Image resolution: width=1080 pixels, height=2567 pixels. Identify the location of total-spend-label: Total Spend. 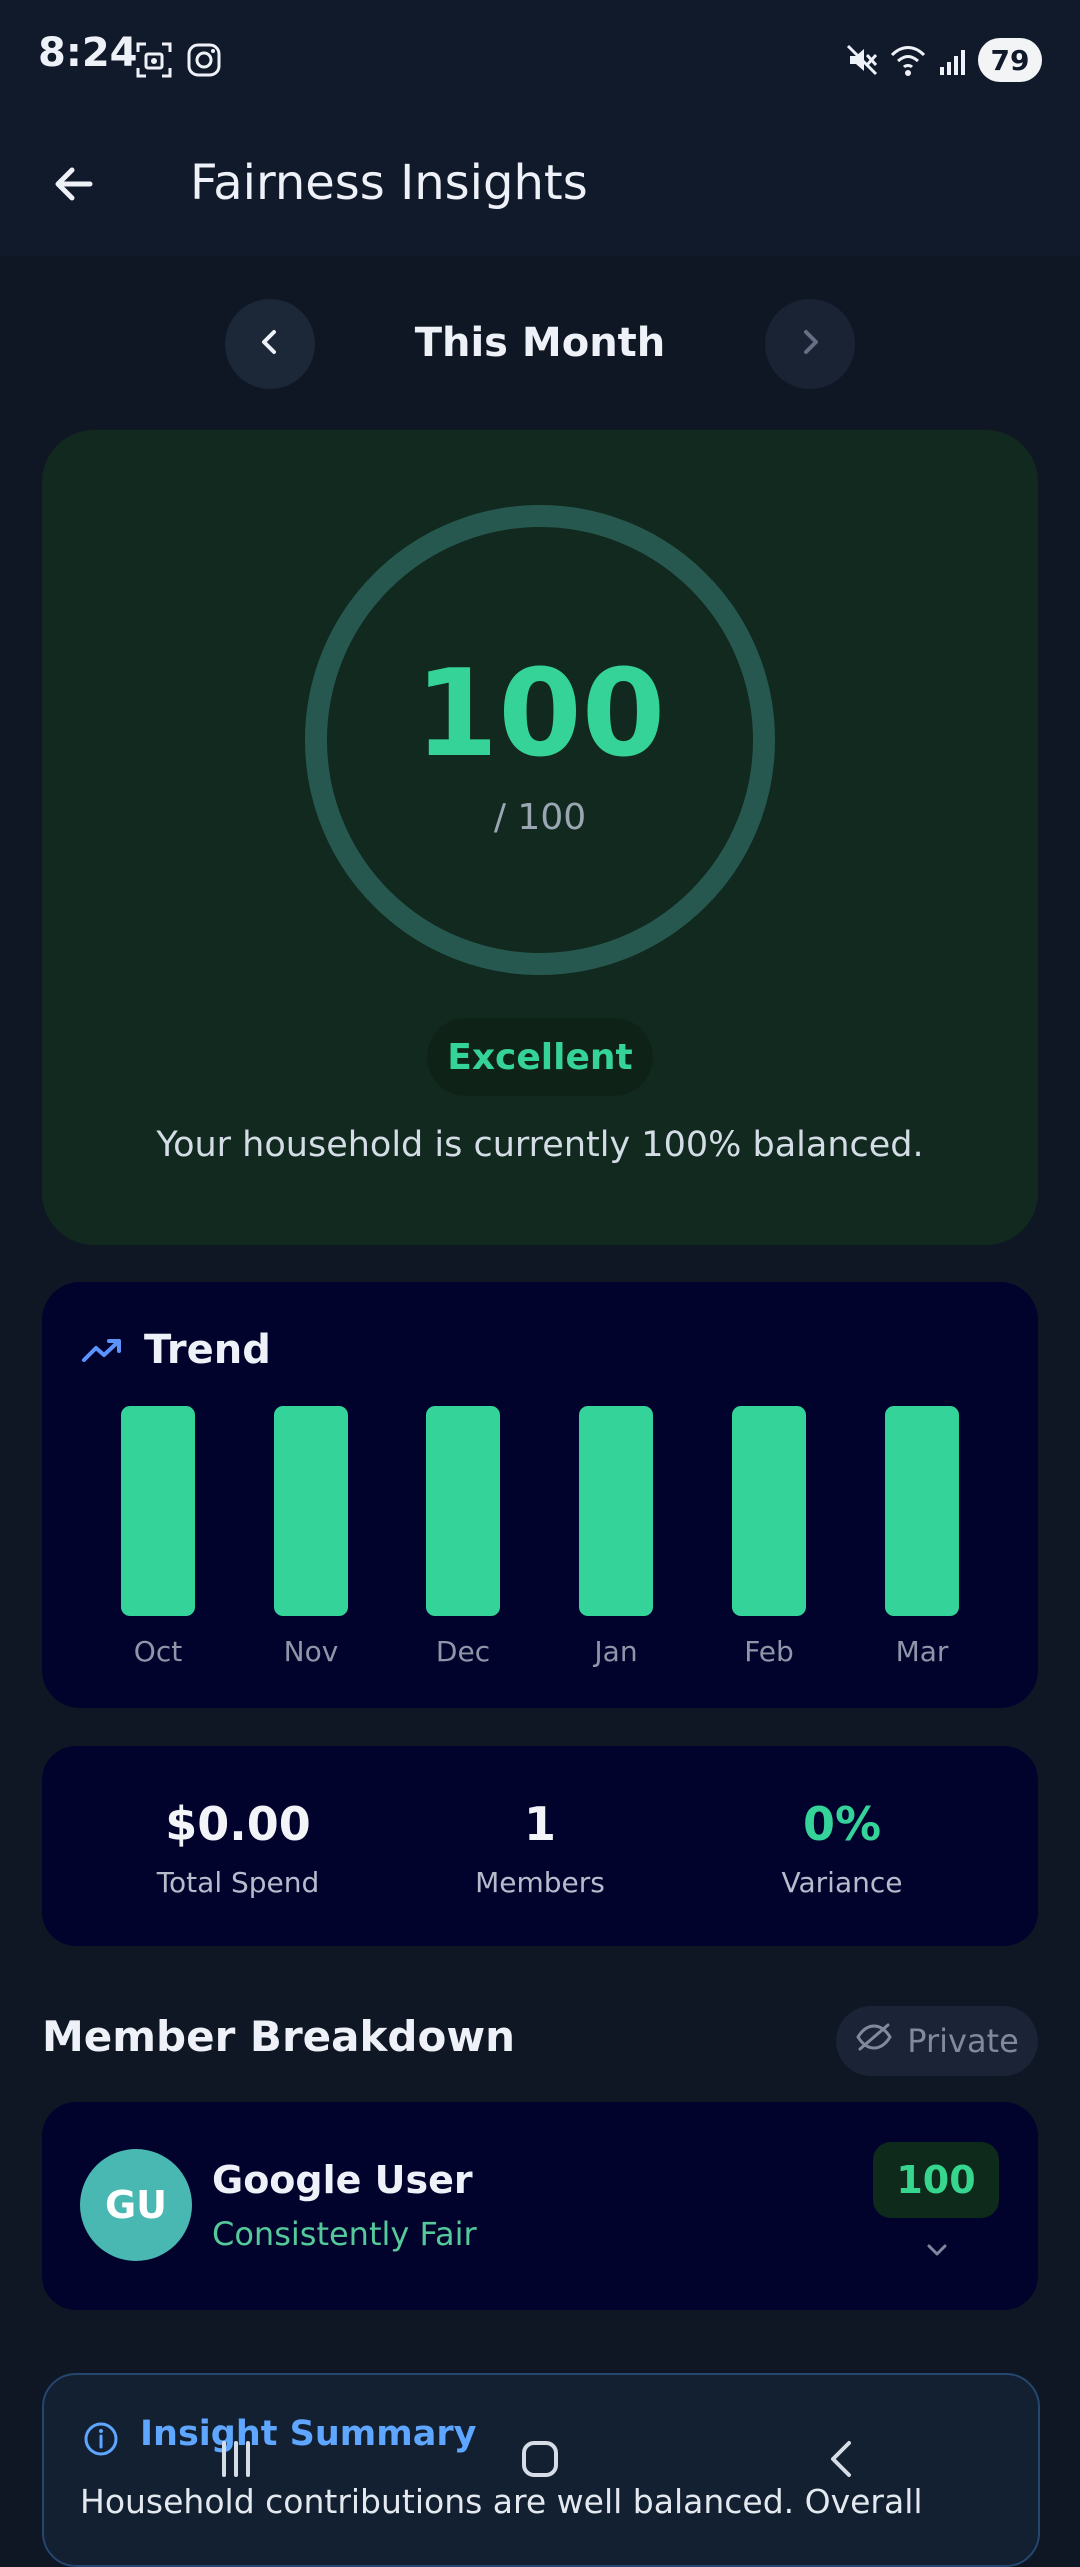
(238, 1882).